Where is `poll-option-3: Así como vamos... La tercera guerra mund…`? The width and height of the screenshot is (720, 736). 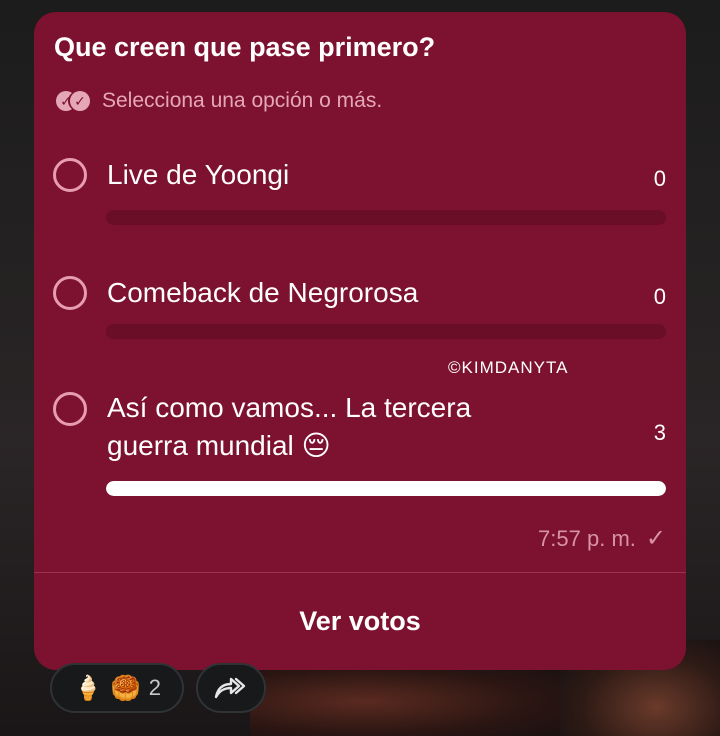
poll-option-3: Así como vamos... La tercera guerra mund… is located at coordinates (360, 445).